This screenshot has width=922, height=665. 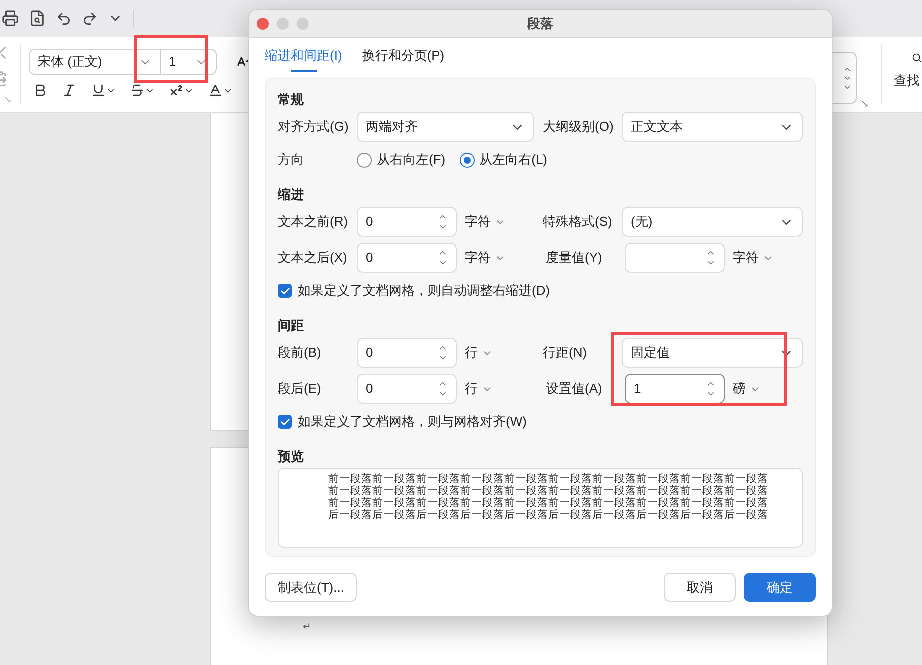 What do you see at coordinates (220, 90) in the screenshot?
I see `text-effects-icon` at bounding box center [220, 90].